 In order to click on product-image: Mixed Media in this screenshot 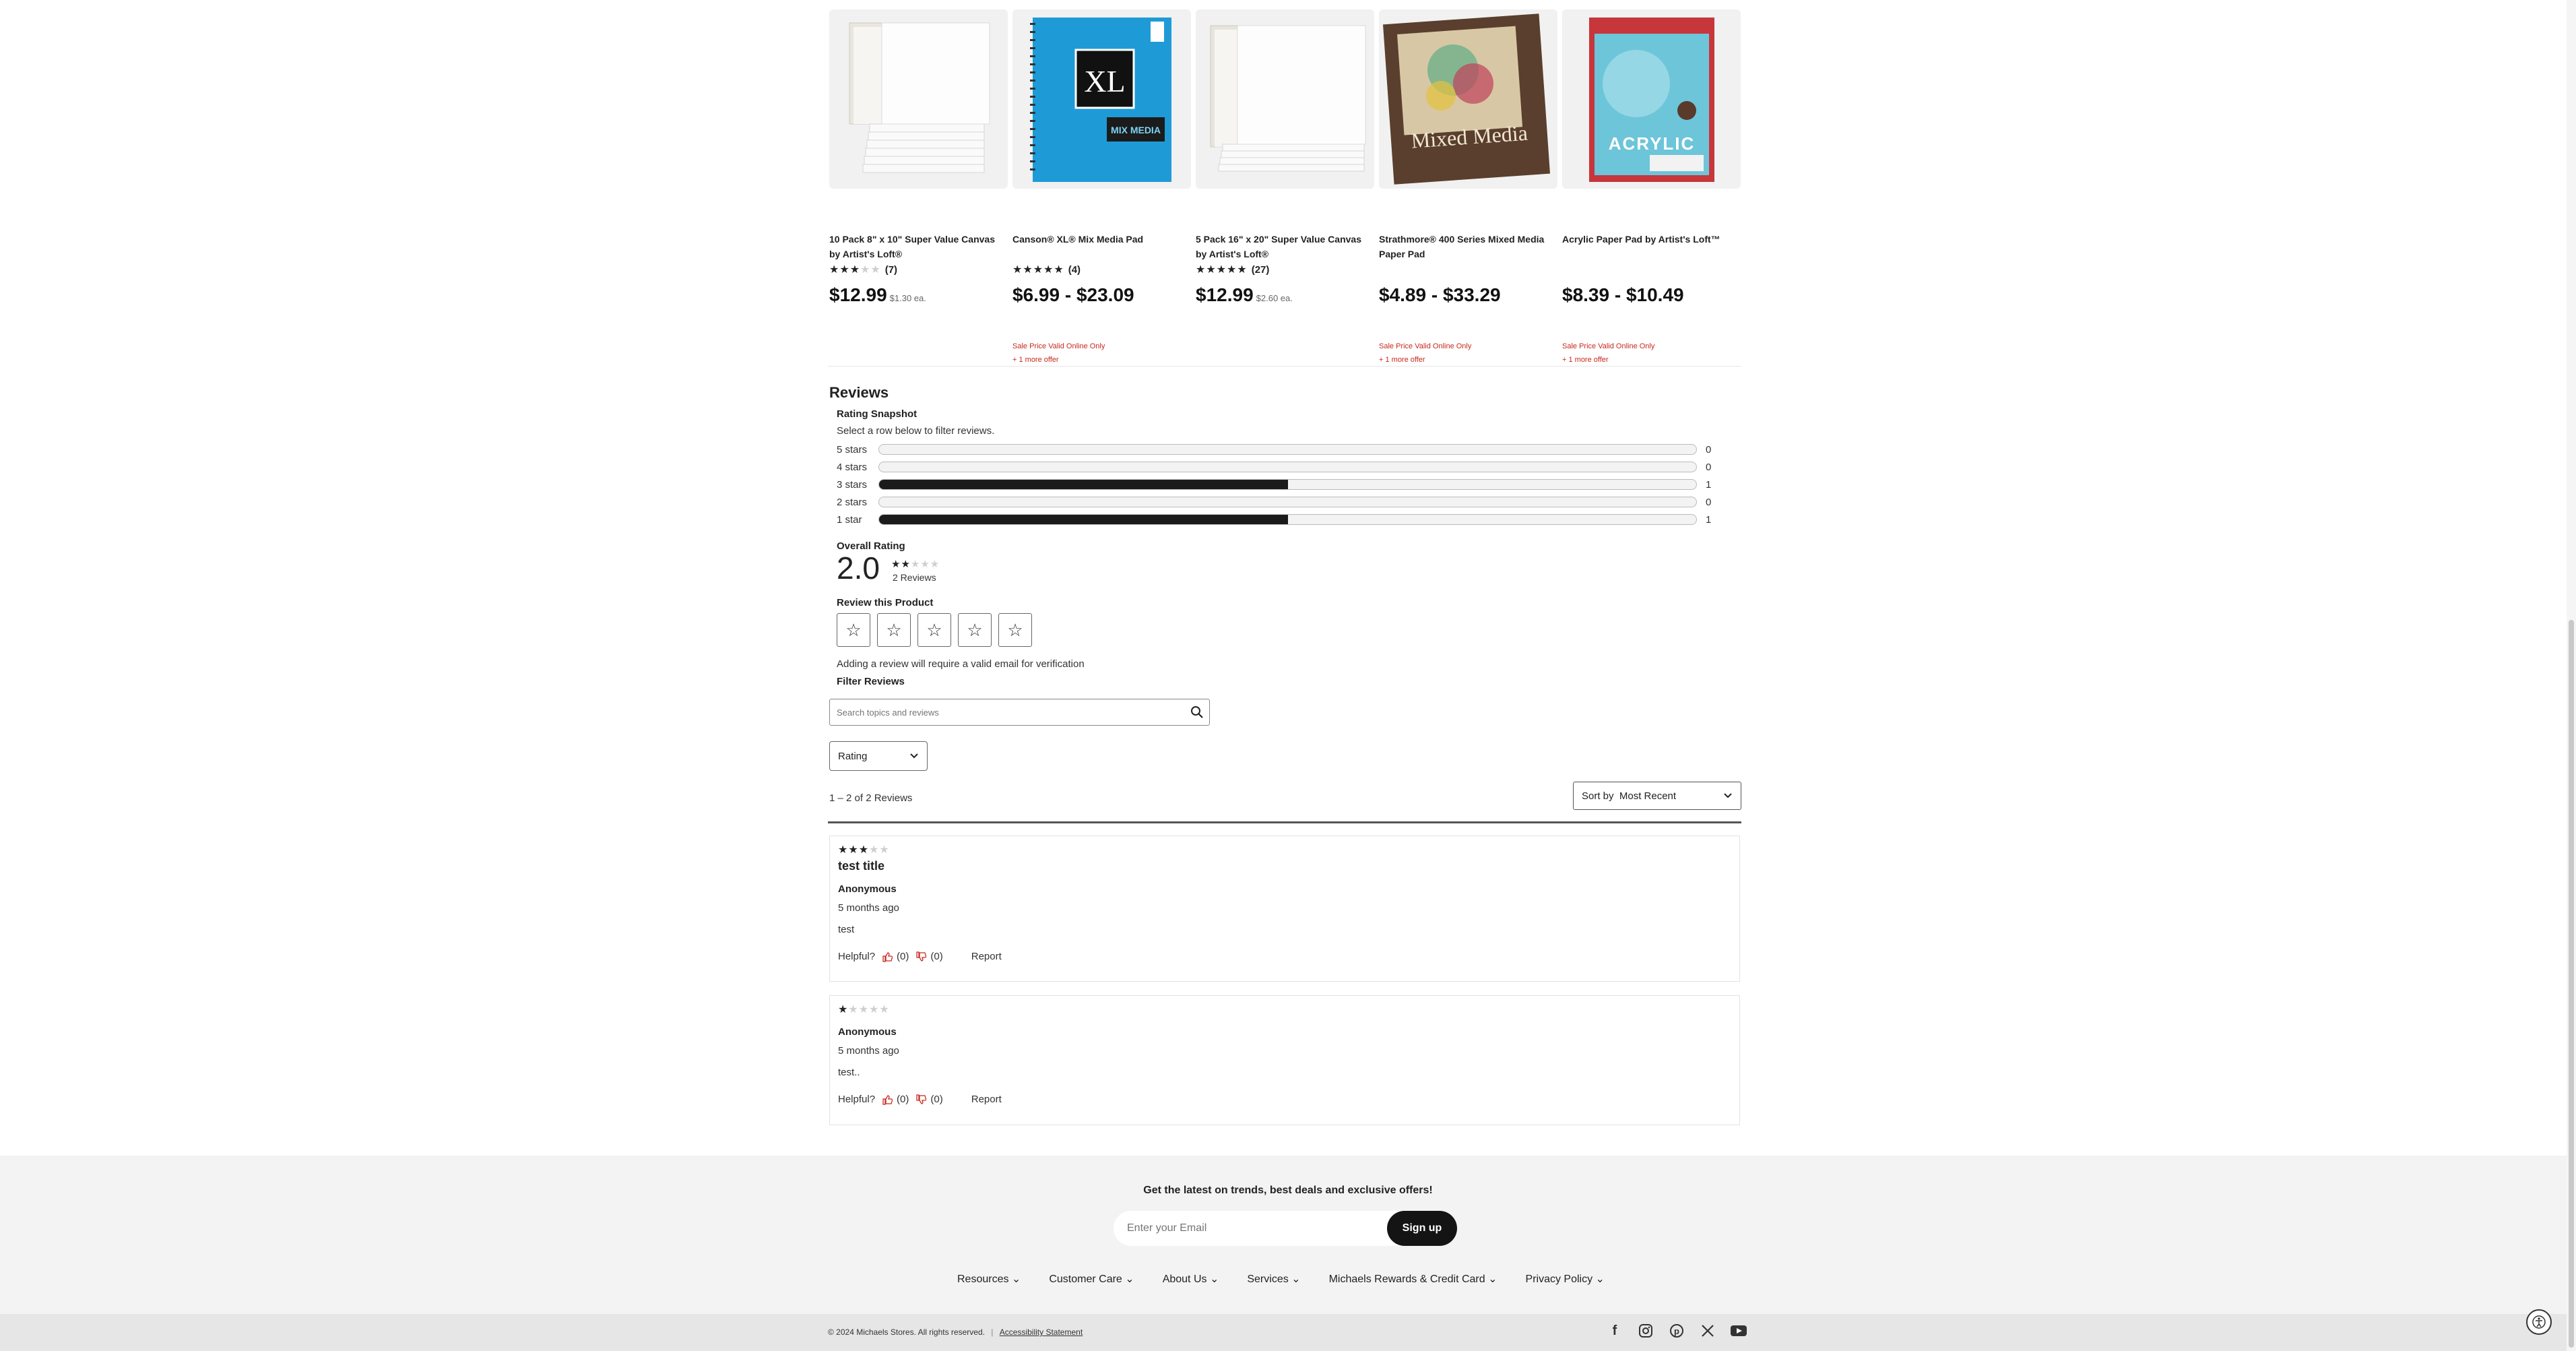, I will do `click(1468, 99)`.